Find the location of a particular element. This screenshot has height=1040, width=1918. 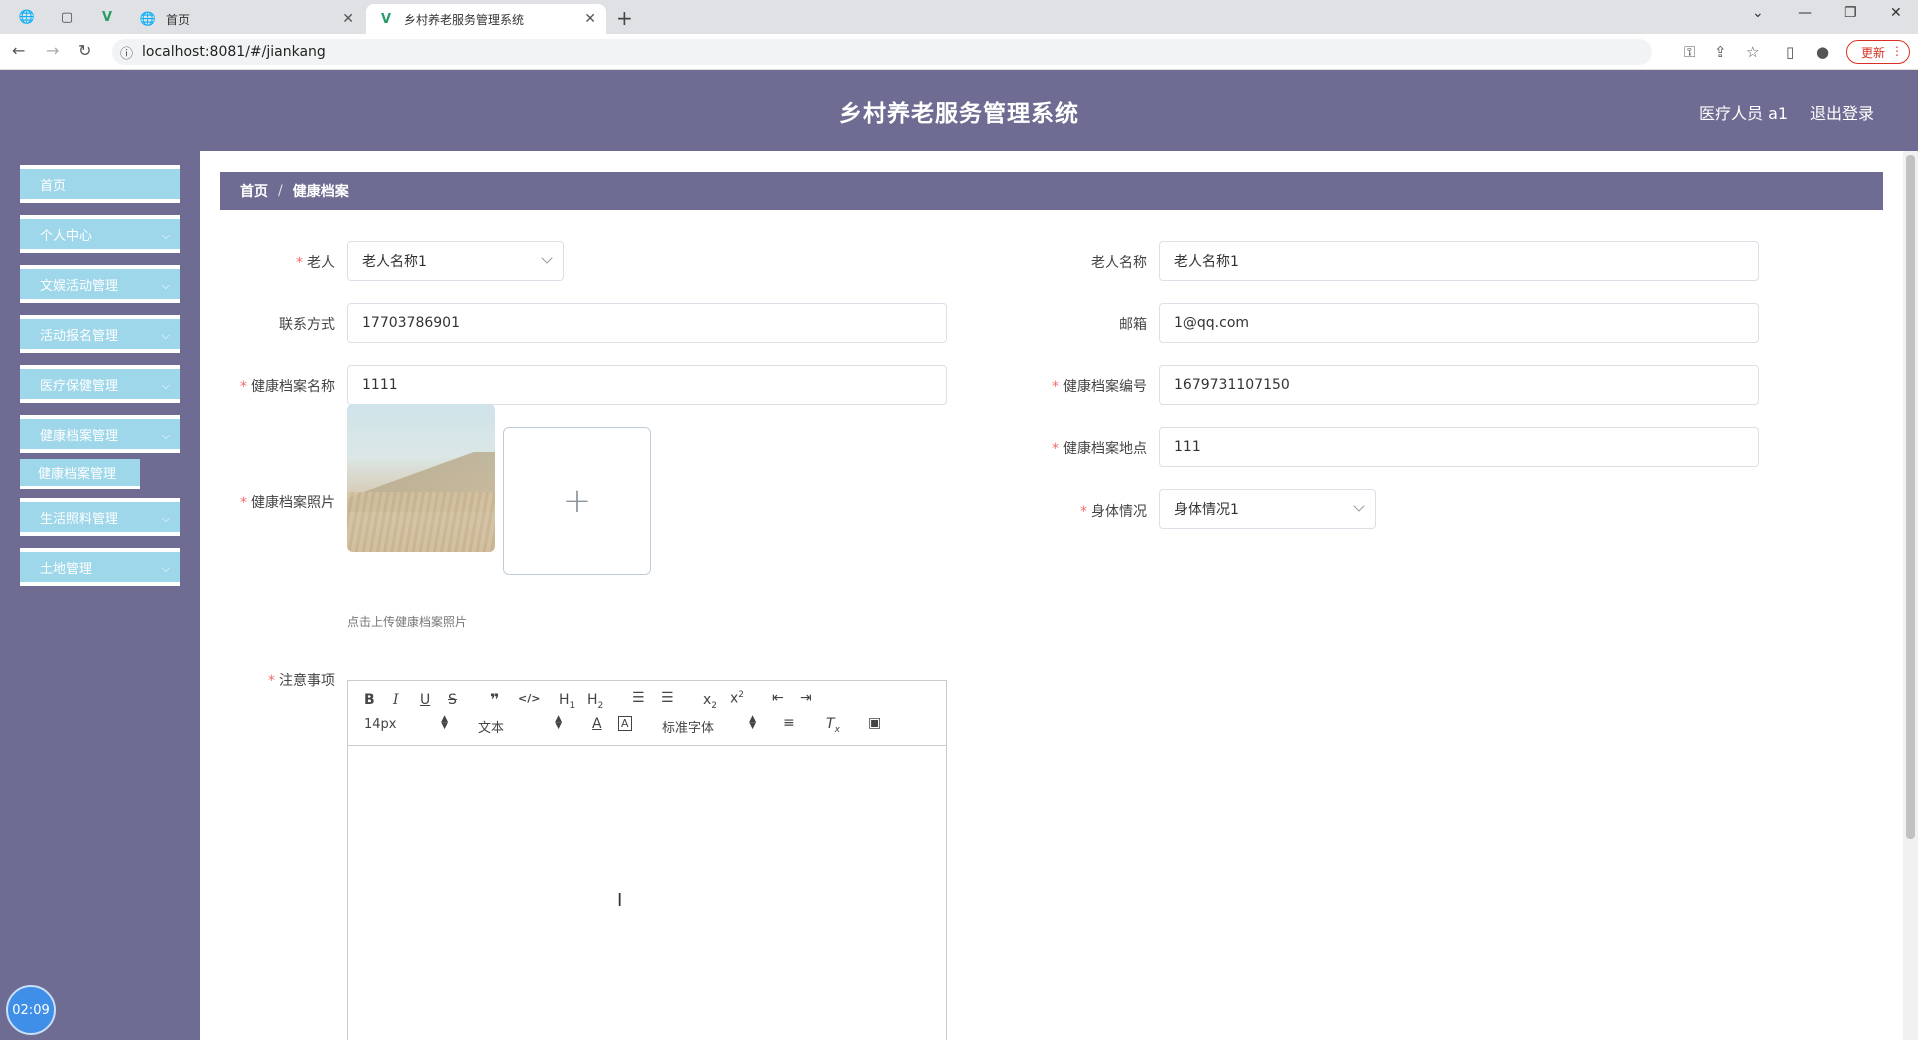

user-info: 医疗人员 a1 is located at coordinates (1744, 113).